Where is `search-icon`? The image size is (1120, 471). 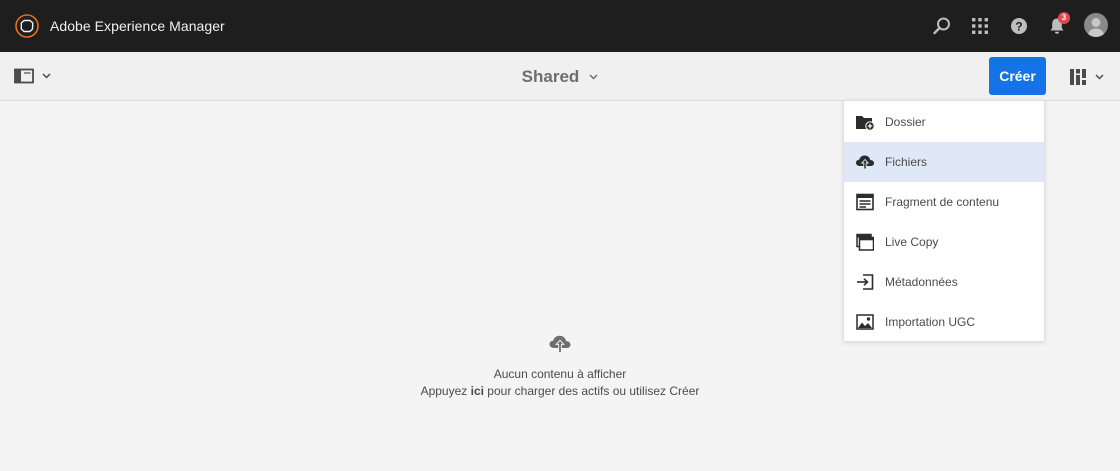
search-icon is located at coordinates (942, 26).